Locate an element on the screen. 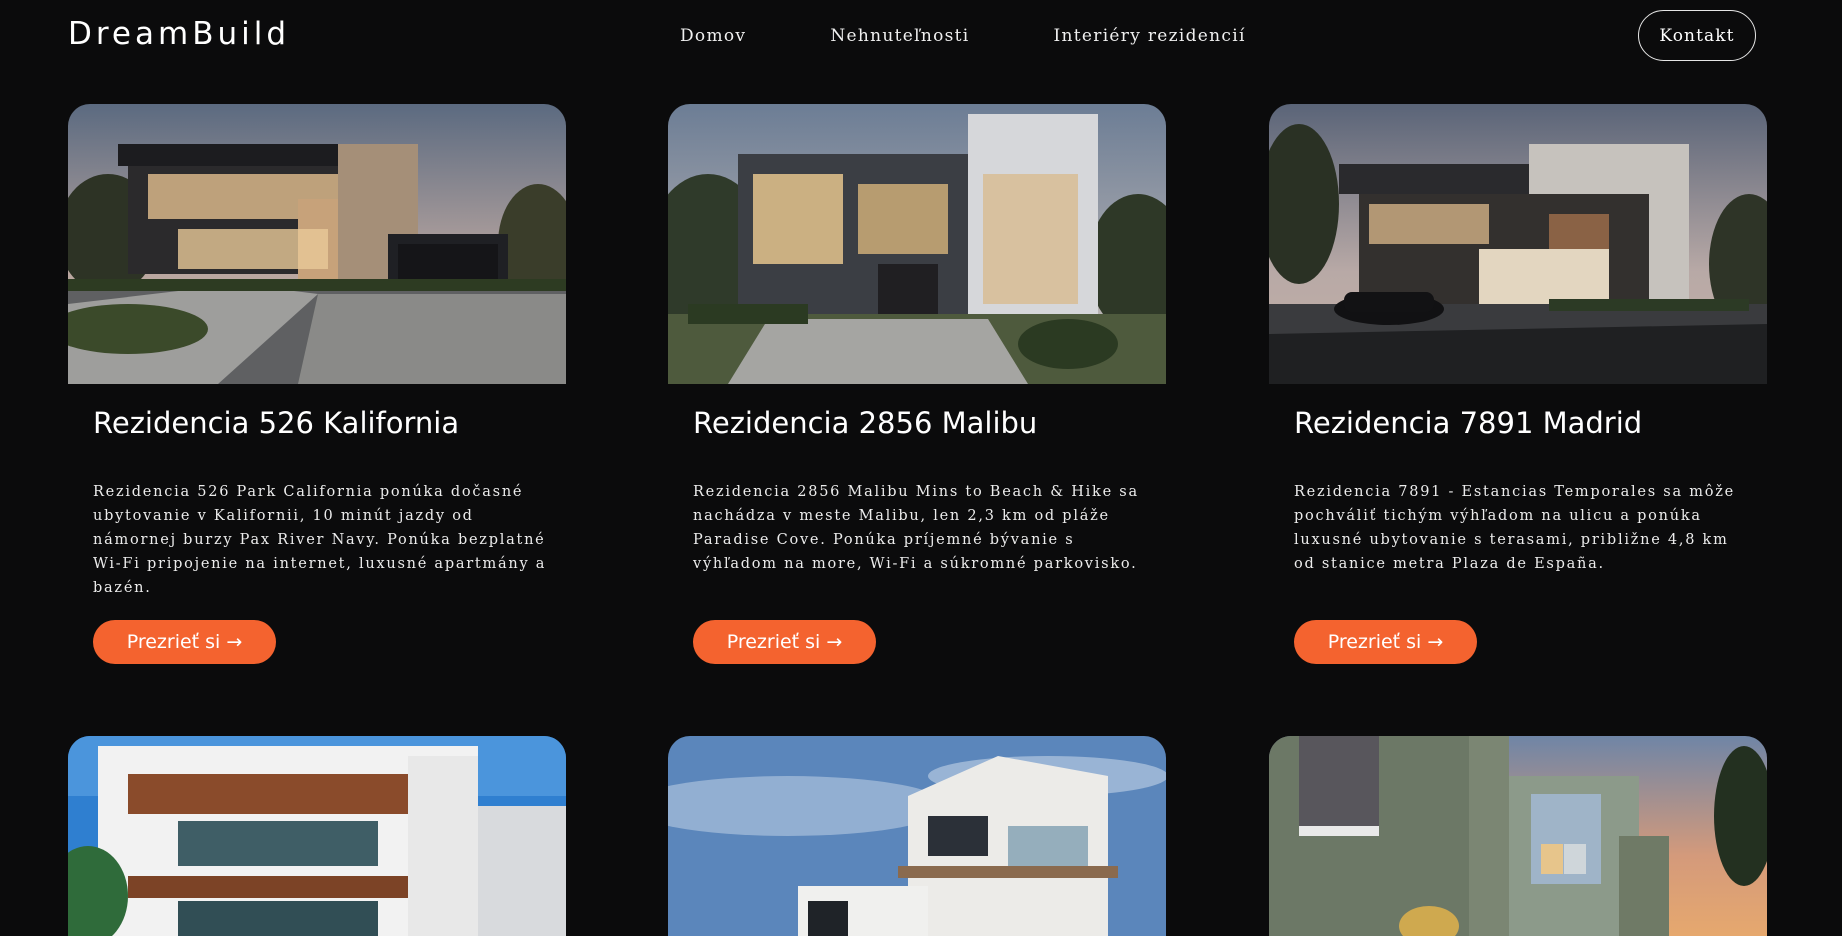 The height and width of the screenshot is (936, 1842). white-villa-image is located at coordinates (317, 836).